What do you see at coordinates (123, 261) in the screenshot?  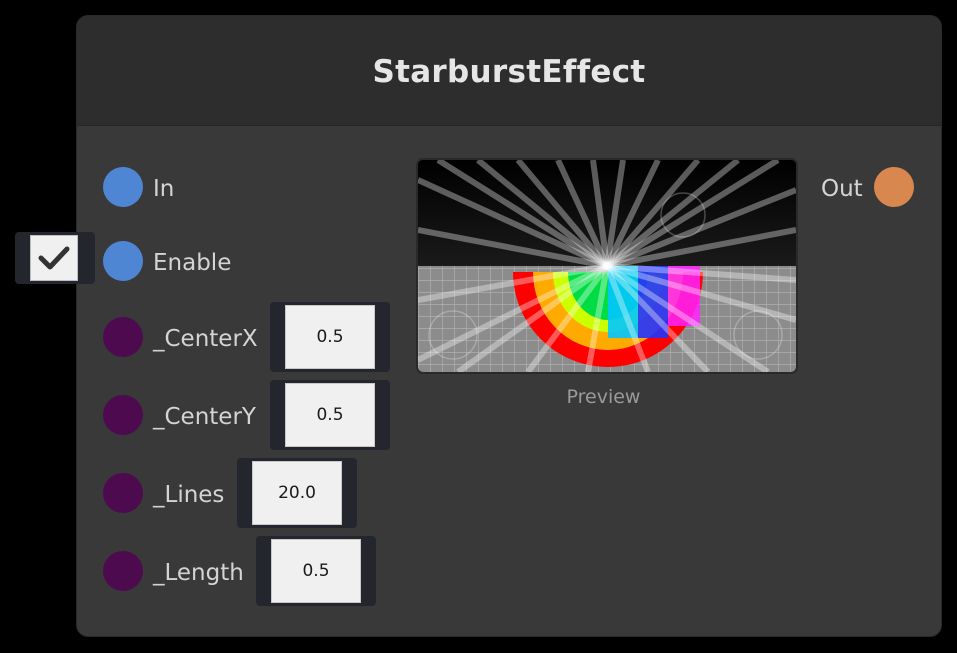 I see `enable-port` at bounding box center [123, 261].